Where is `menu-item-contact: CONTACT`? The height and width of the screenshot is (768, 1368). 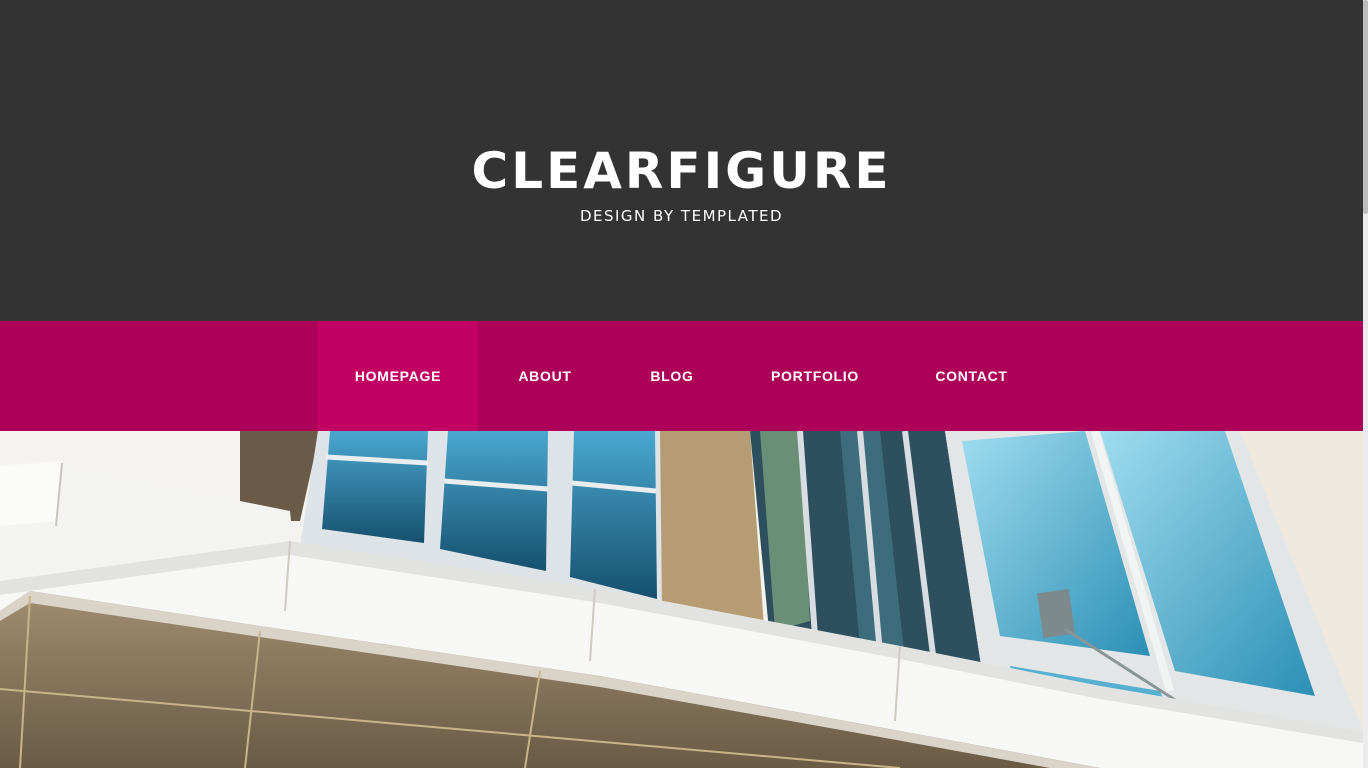 menu-item-contact: CONTACT is located at coordinates (971, 376).